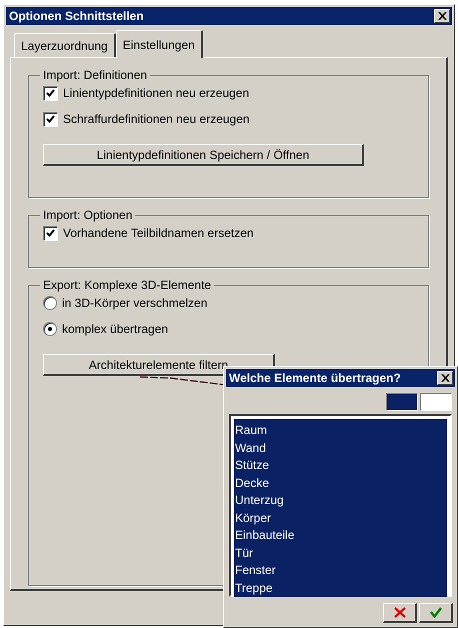  What do you see at coordinates (95, 75) in the screenshot?
I see `group-title: Import: Definitionen` at bounding box center [95, 75].